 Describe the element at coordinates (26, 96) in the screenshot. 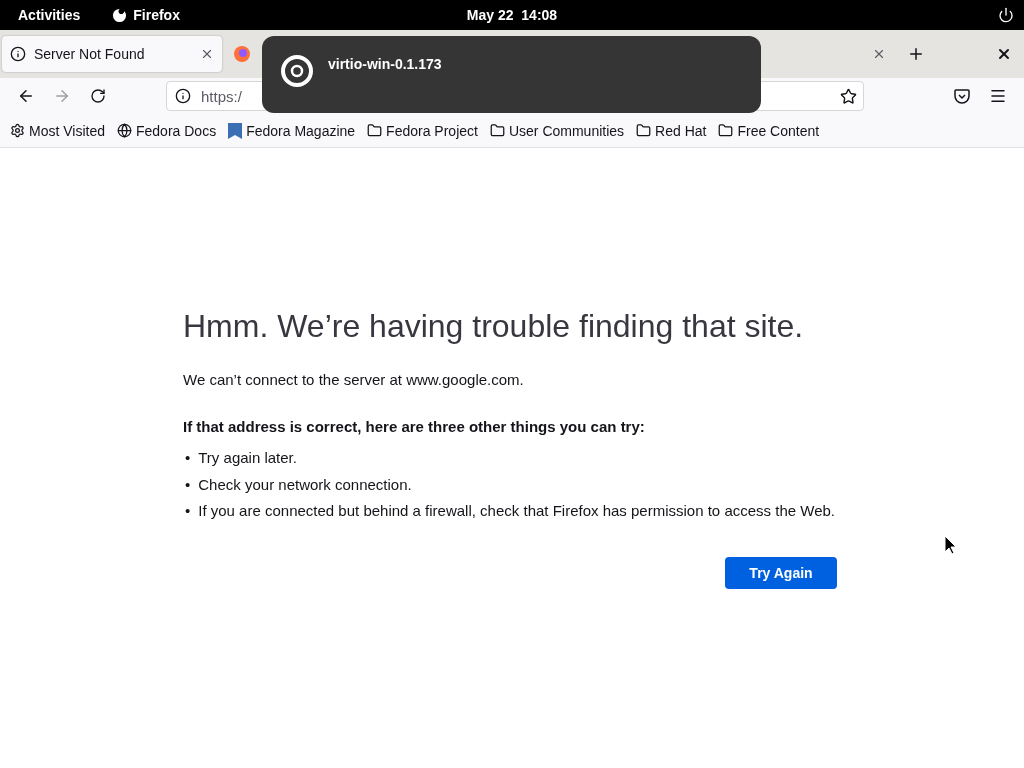

I see `back-icon` at that location.